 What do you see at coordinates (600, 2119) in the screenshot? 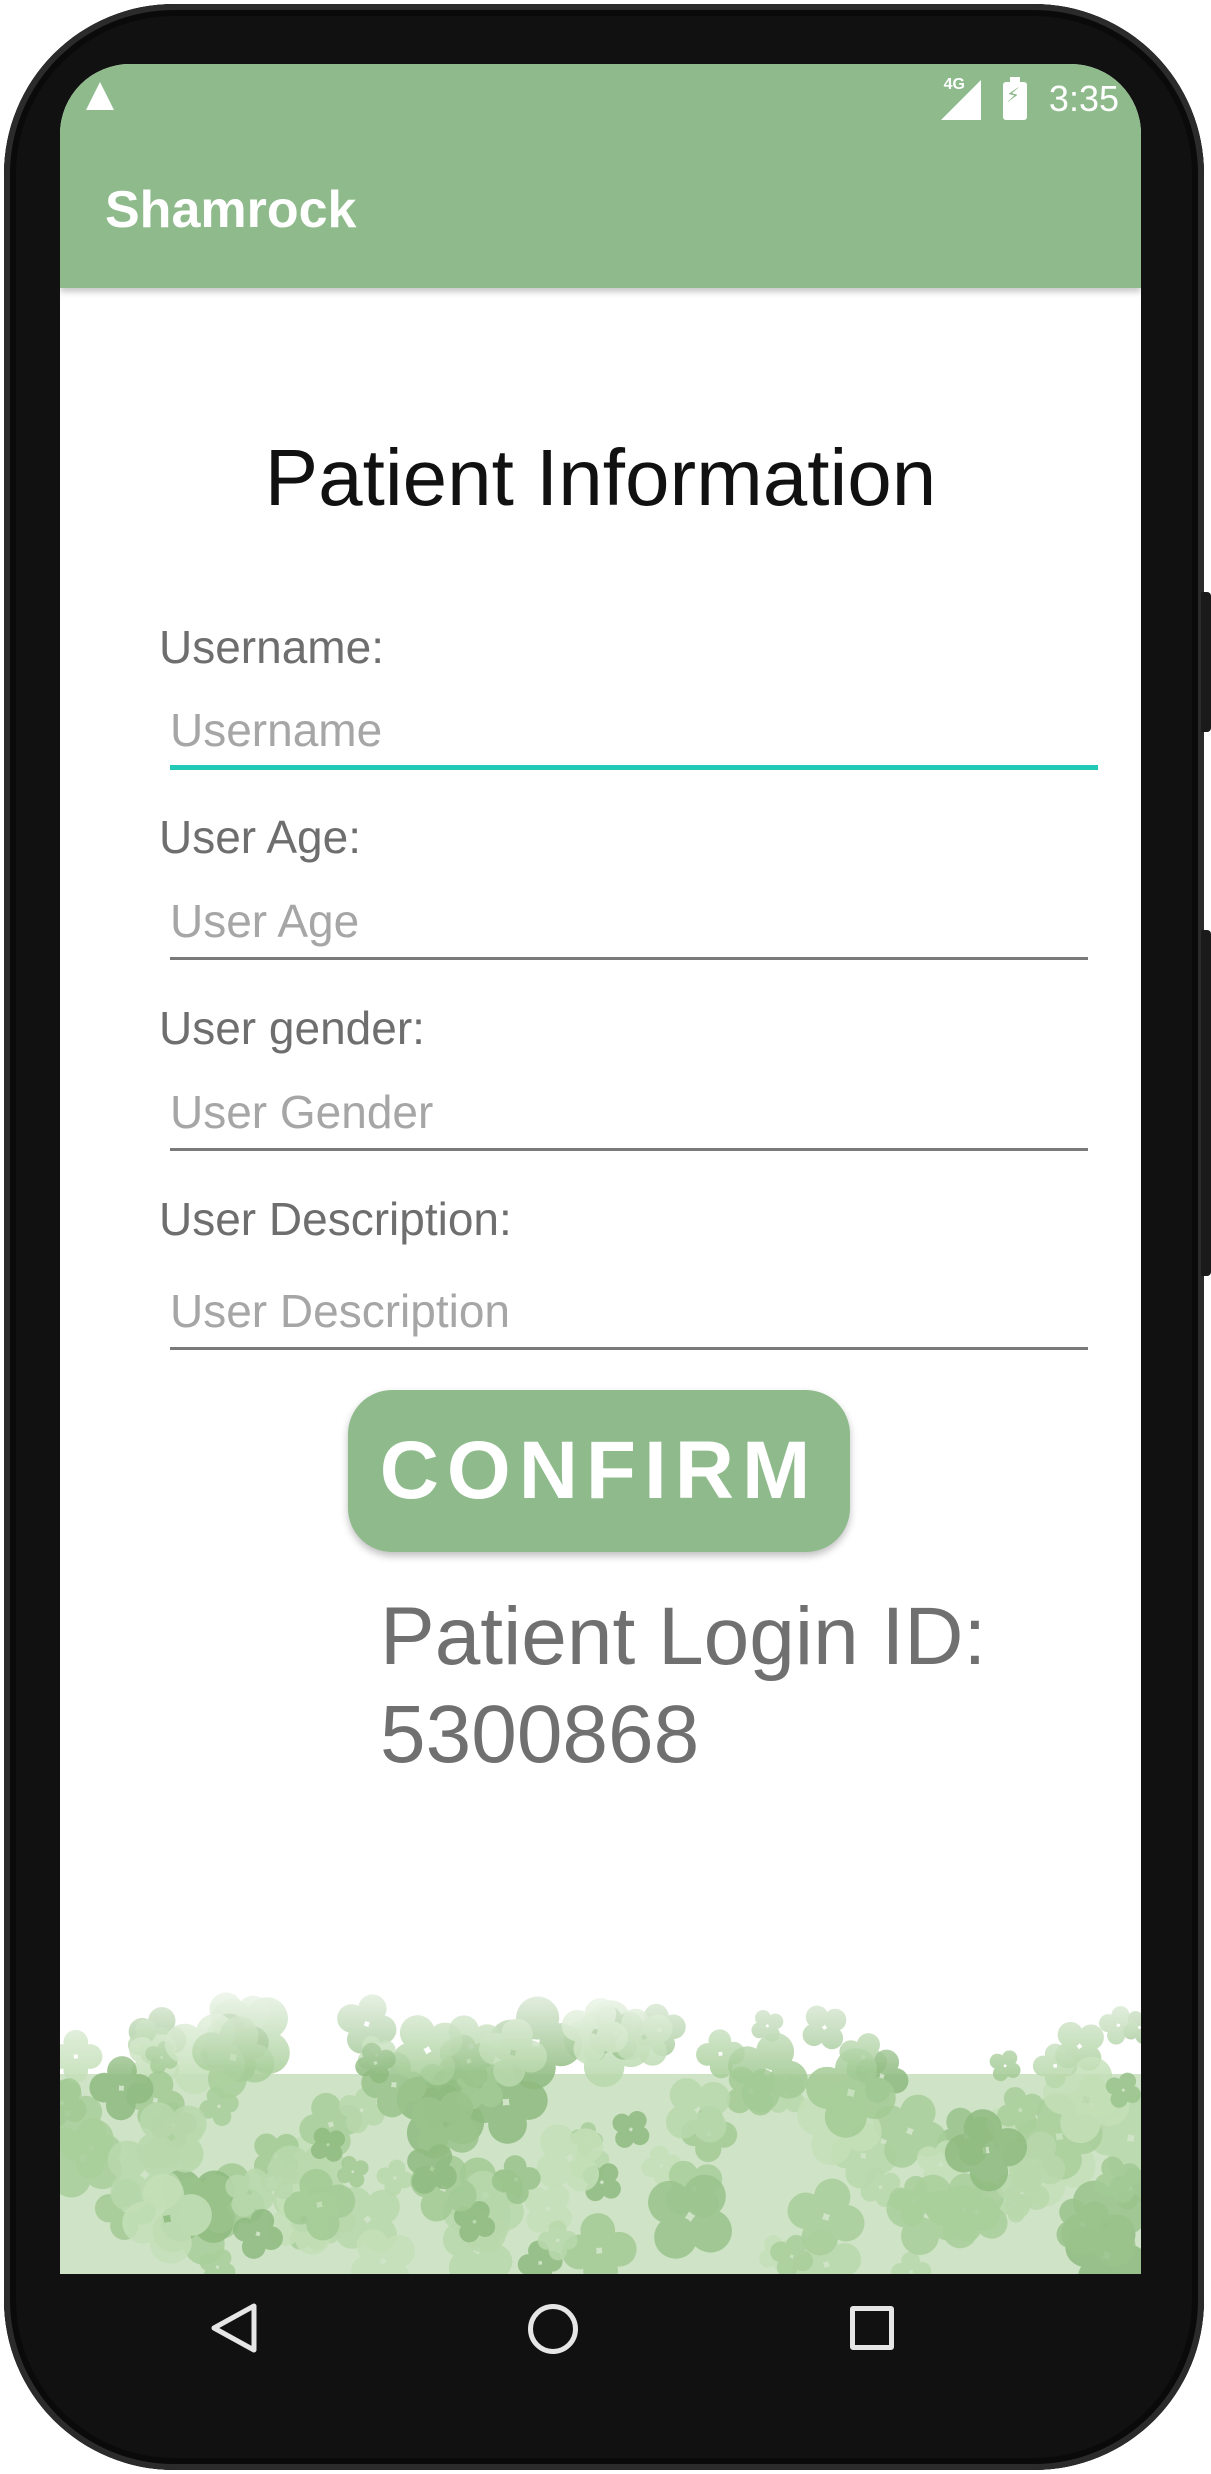
I see `shamrock-background-image` at bounding box center [600, 2119].